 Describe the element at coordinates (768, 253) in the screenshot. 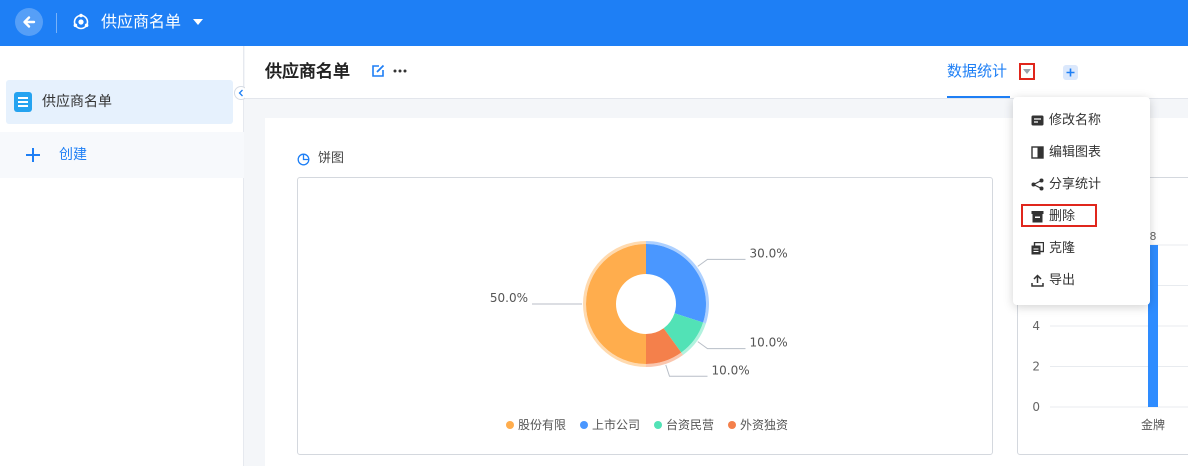

I see `pie-data-label: 30.0%` at that location.